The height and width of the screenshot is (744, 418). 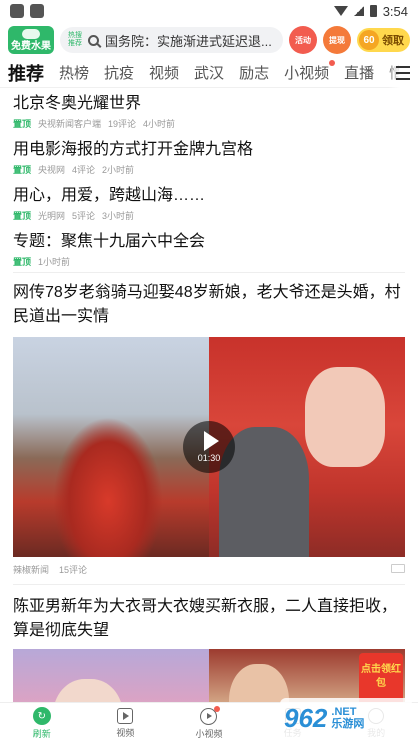 I want to click on video-frame-left, so click(x=111, y=447).